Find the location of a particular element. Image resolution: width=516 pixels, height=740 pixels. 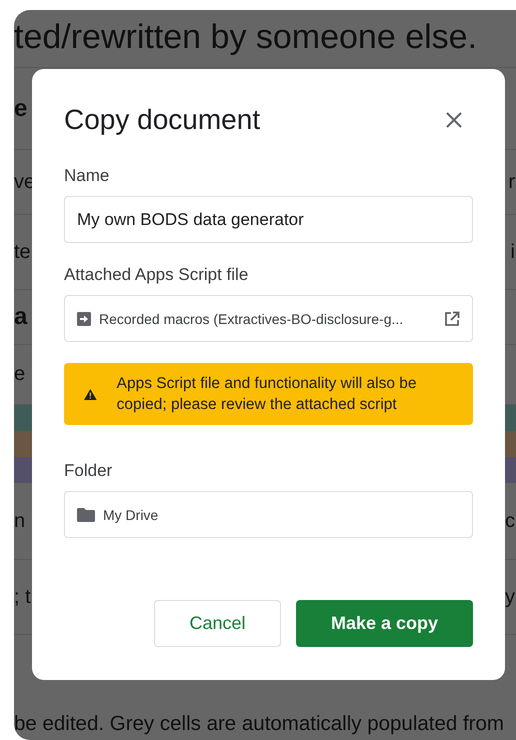

folder-name: My Drive is located at coordinates (130, 514).